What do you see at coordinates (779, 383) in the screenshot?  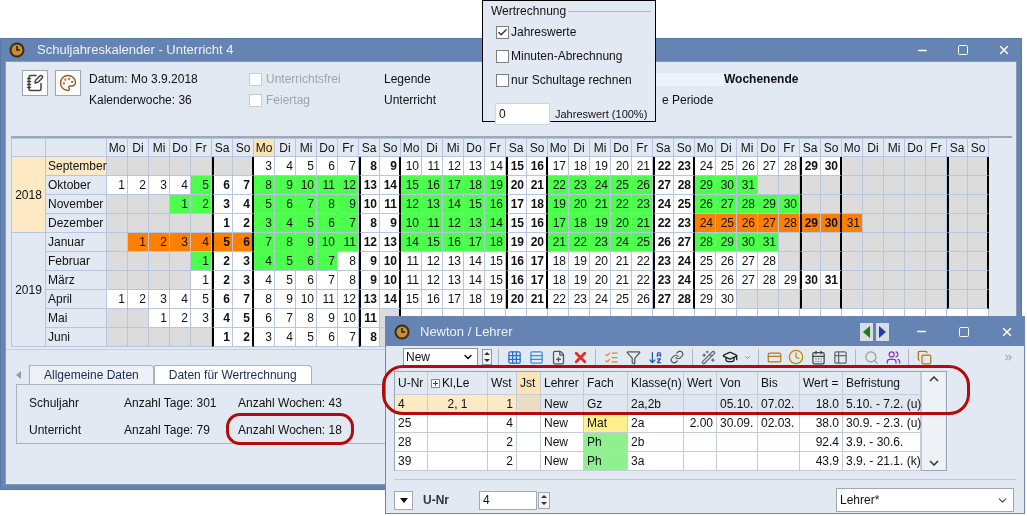 I see `column-header: Bis` at bounding box center [779, 383].